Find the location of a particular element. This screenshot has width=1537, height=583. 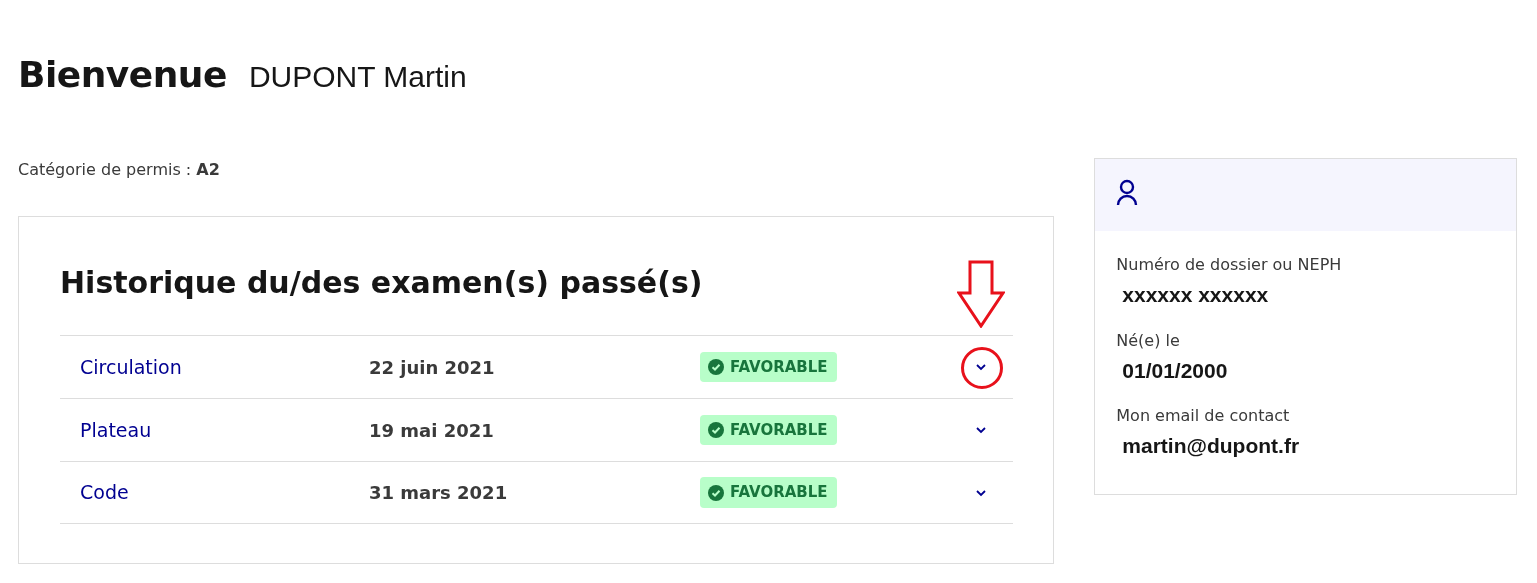

exam-link: Circulation is located at coordinates (214, 367).